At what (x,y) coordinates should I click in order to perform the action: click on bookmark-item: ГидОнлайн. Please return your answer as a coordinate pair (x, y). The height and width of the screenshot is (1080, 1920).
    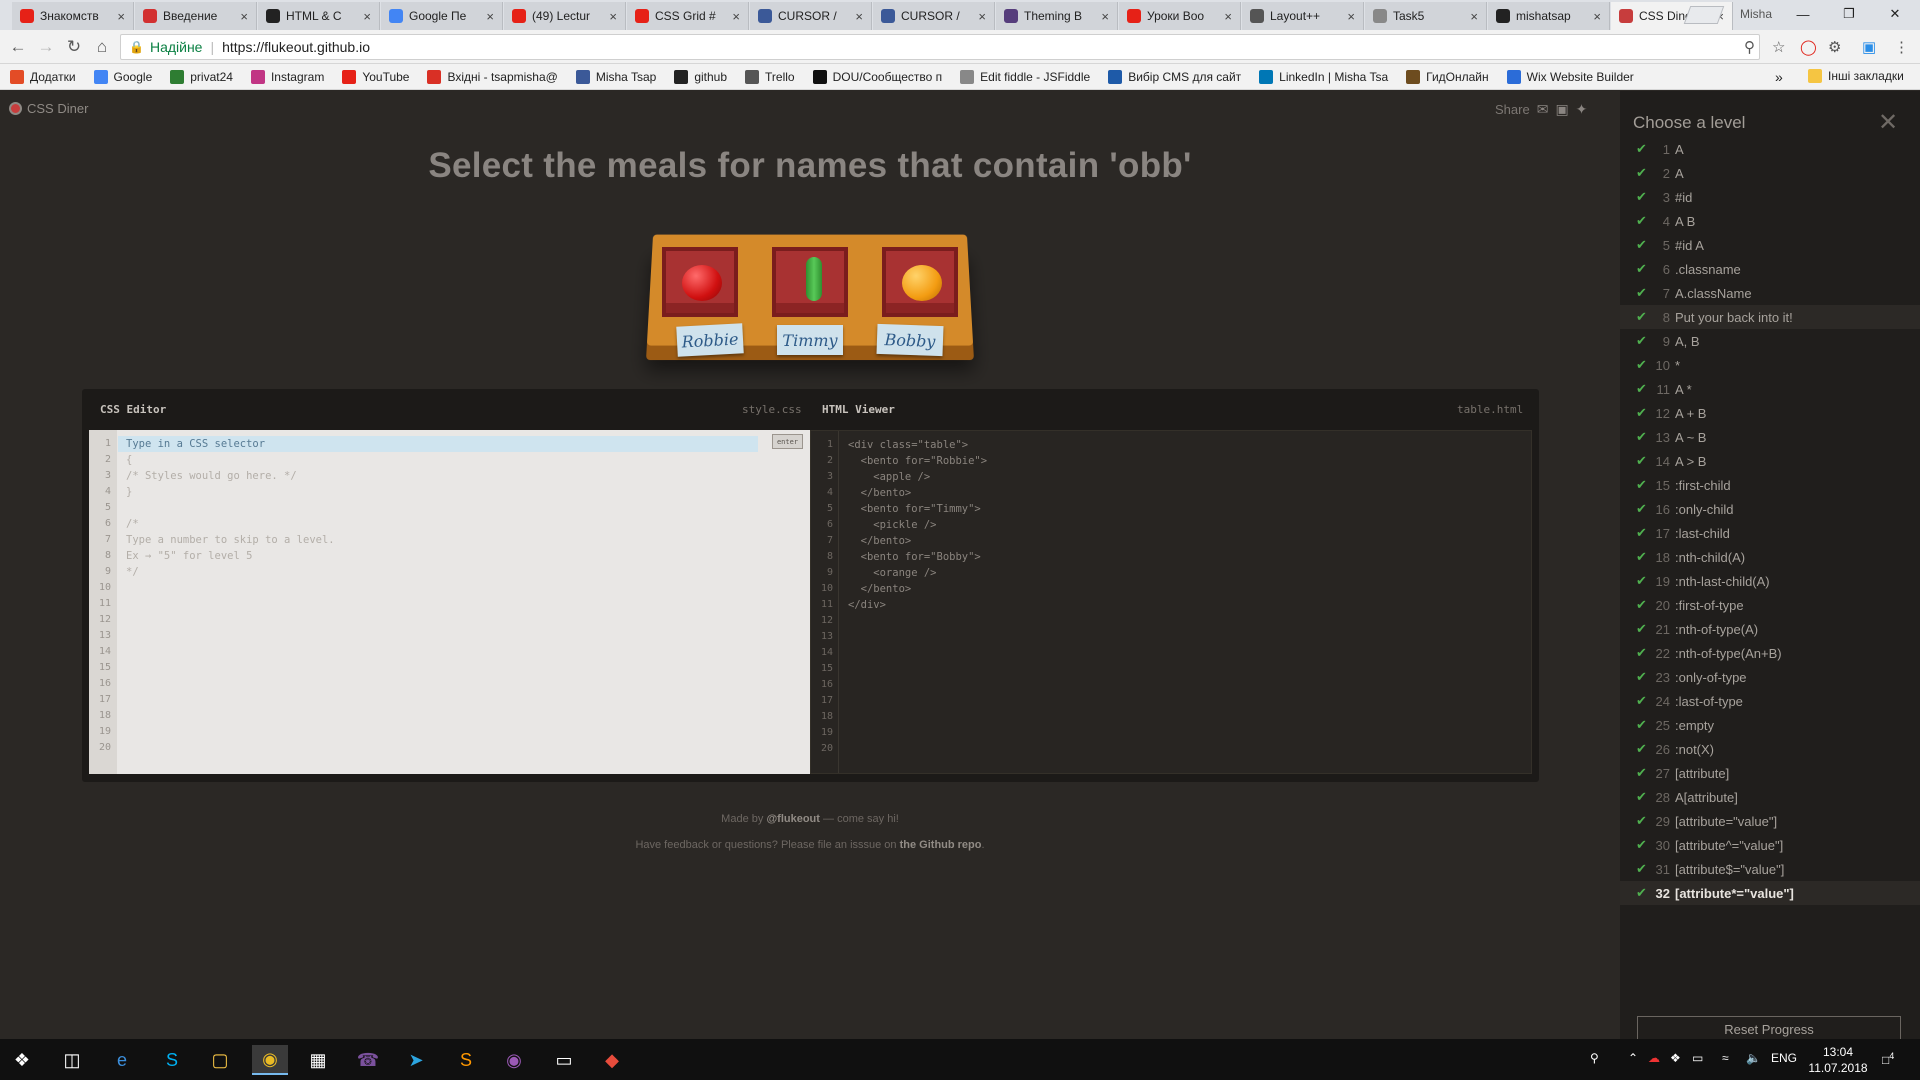
    Looking at the image, I should click on (1447, 76).